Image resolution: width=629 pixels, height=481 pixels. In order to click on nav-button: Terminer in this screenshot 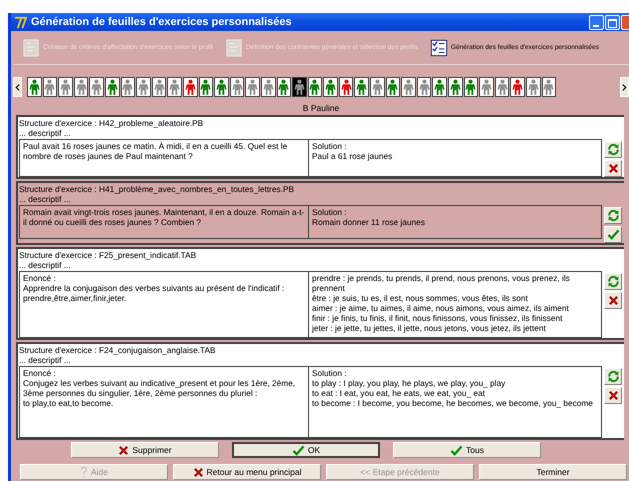, I will do `click(553, 472)`.